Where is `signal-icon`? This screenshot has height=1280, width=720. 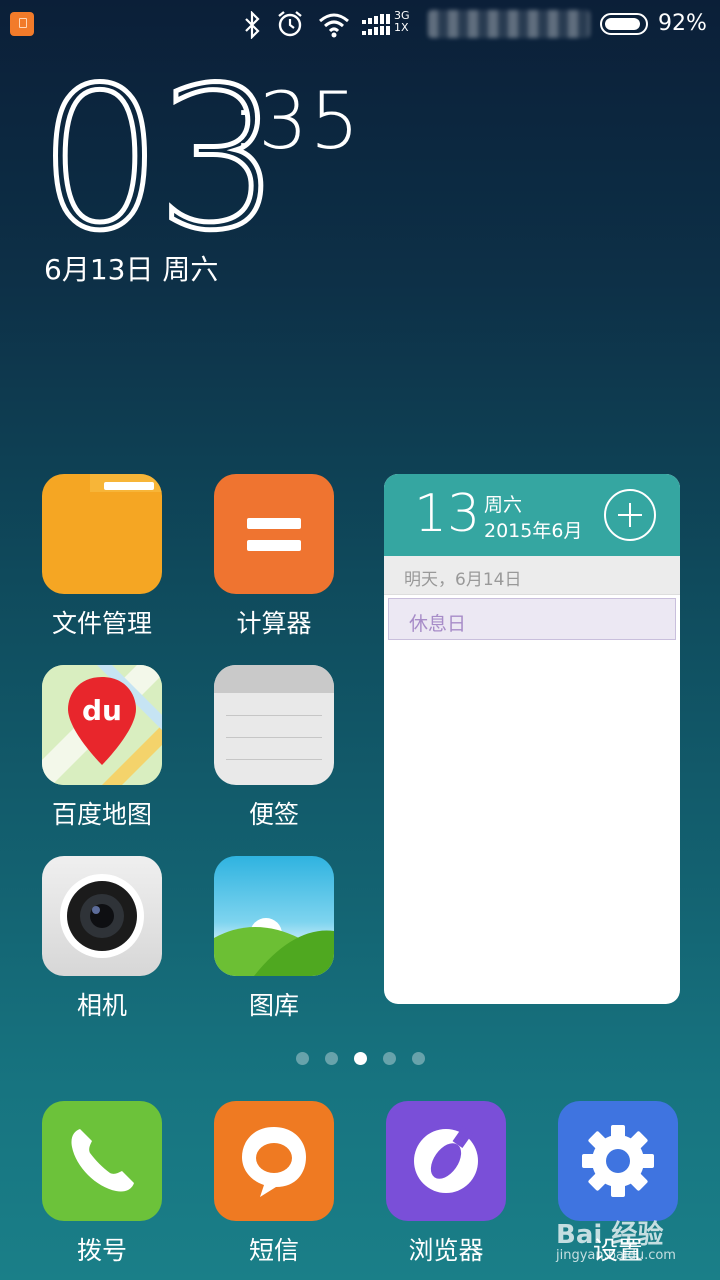 signal-icon is located at coordinates (376, 24).